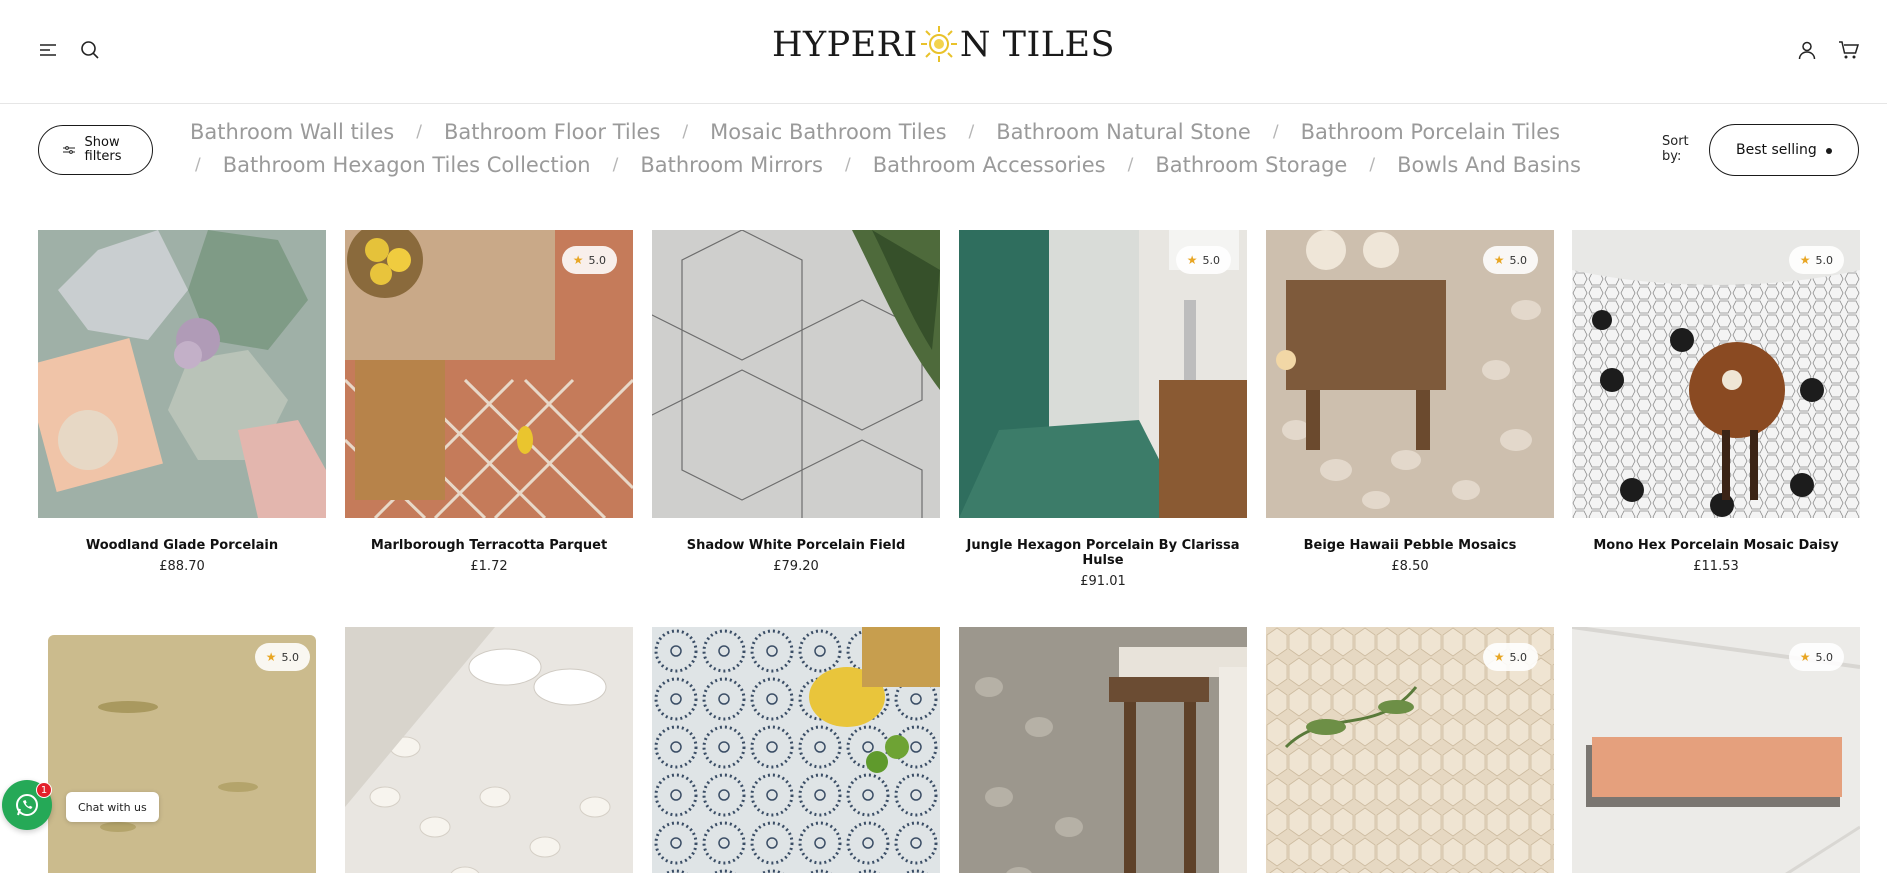  Describe the element at coordinates (731, 165) in the screenshot. I see `category-link-bathroom-mirrors: Bathroom Mirrors` at that location.